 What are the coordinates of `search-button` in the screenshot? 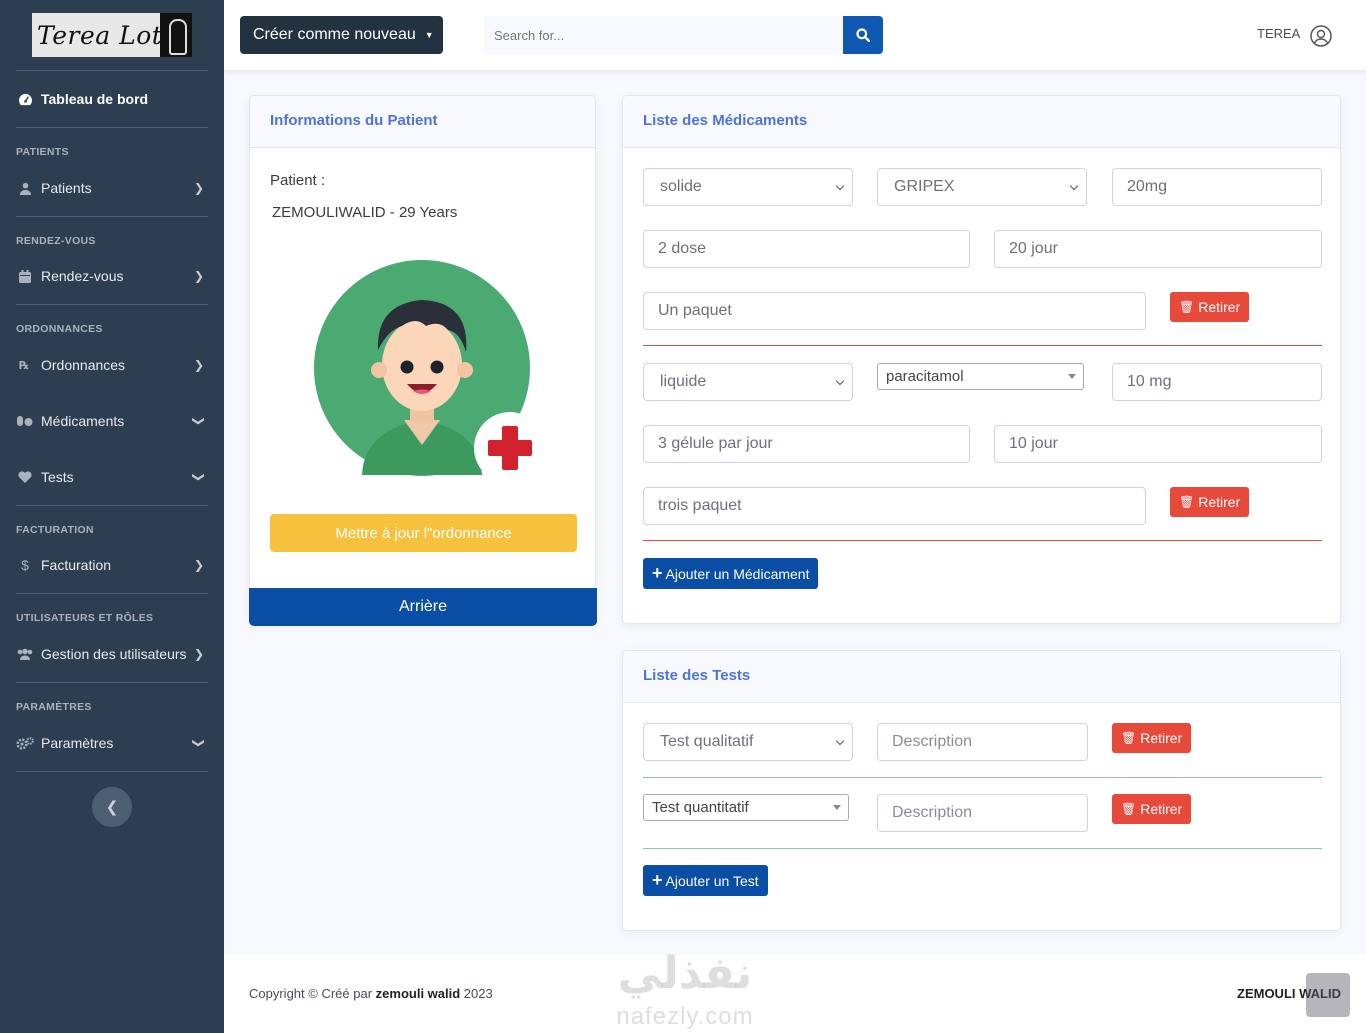 It's located at (863, 35).